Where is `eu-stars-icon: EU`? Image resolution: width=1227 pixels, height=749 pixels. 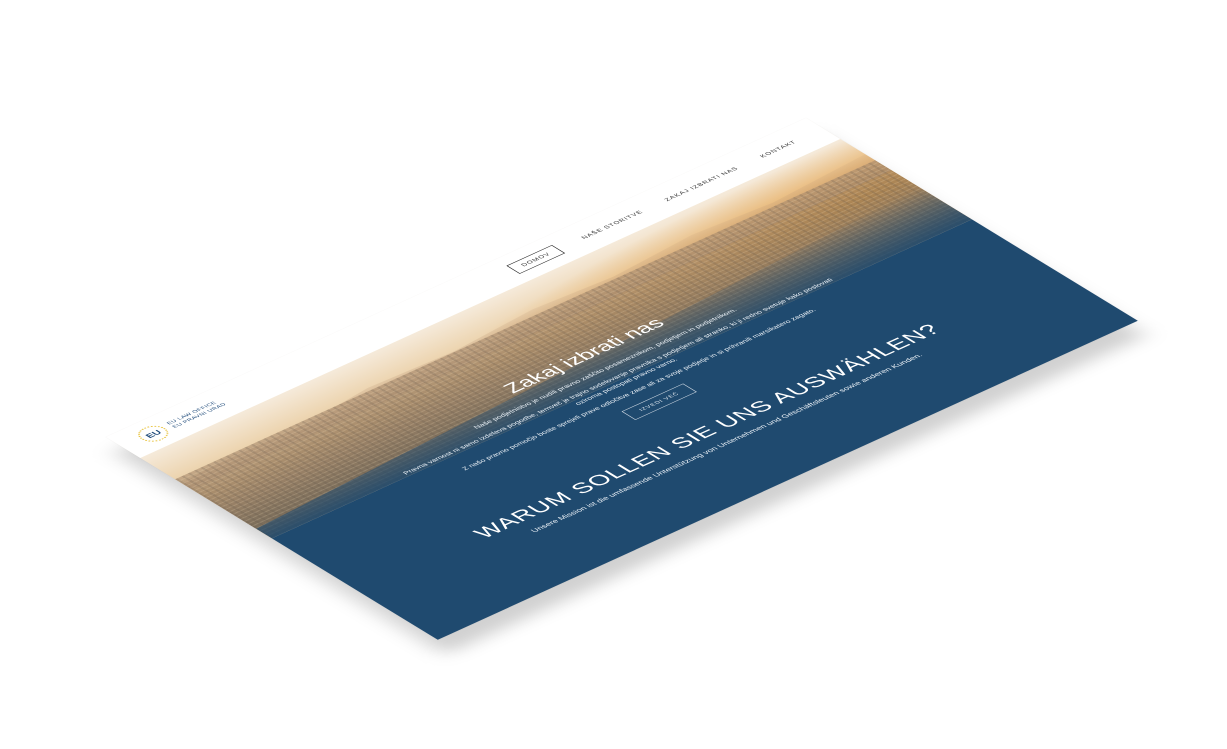
eu-stars-icon: EU is located at coordinates (153, 433).